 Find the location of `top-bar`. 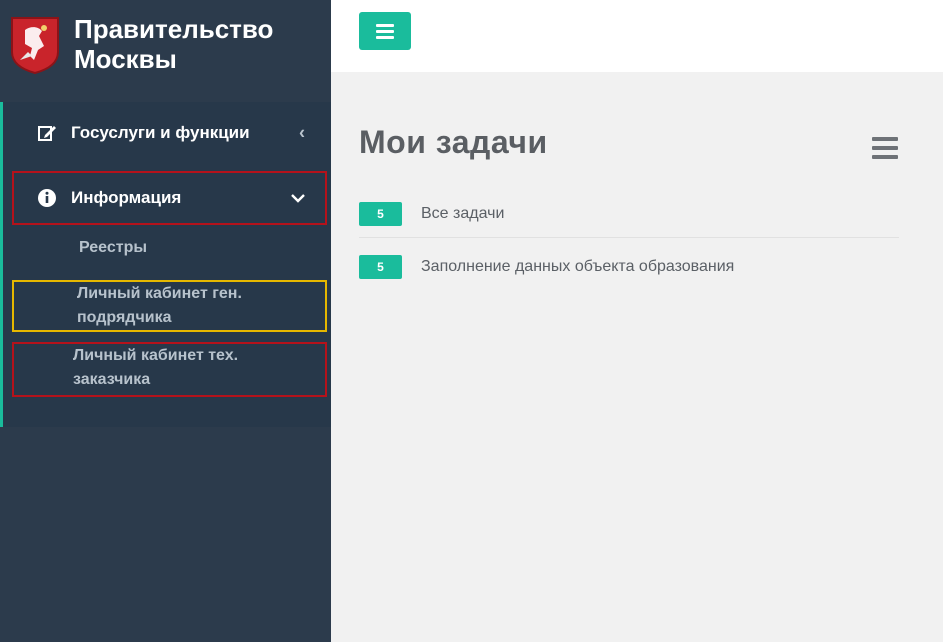

top-bar is located at coordinates (637, 36).